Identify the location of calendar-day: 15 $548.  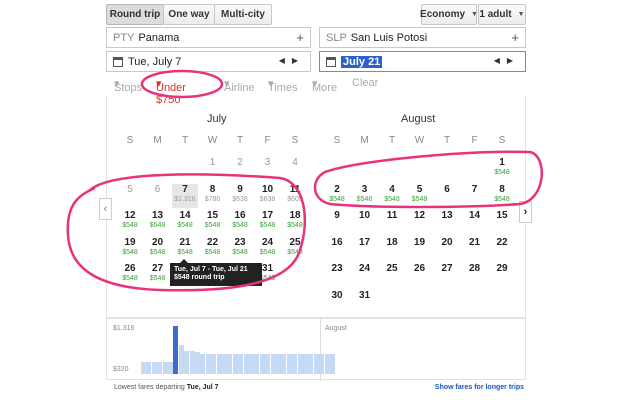
(213, 222).